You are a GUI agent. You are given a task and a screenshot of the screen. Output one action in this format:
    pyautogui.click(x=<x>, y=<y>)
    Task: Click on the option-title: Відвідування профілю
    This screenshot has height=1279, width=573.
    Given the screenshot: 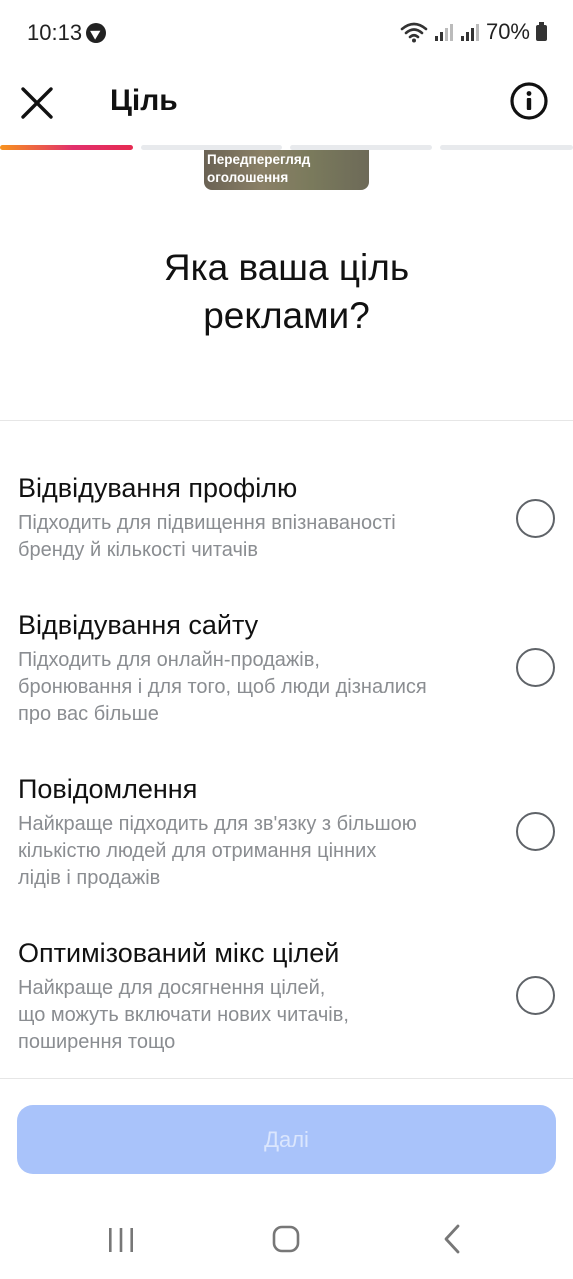 What is the action you would take?
    pyautogui.click(x=158, y=488)
    